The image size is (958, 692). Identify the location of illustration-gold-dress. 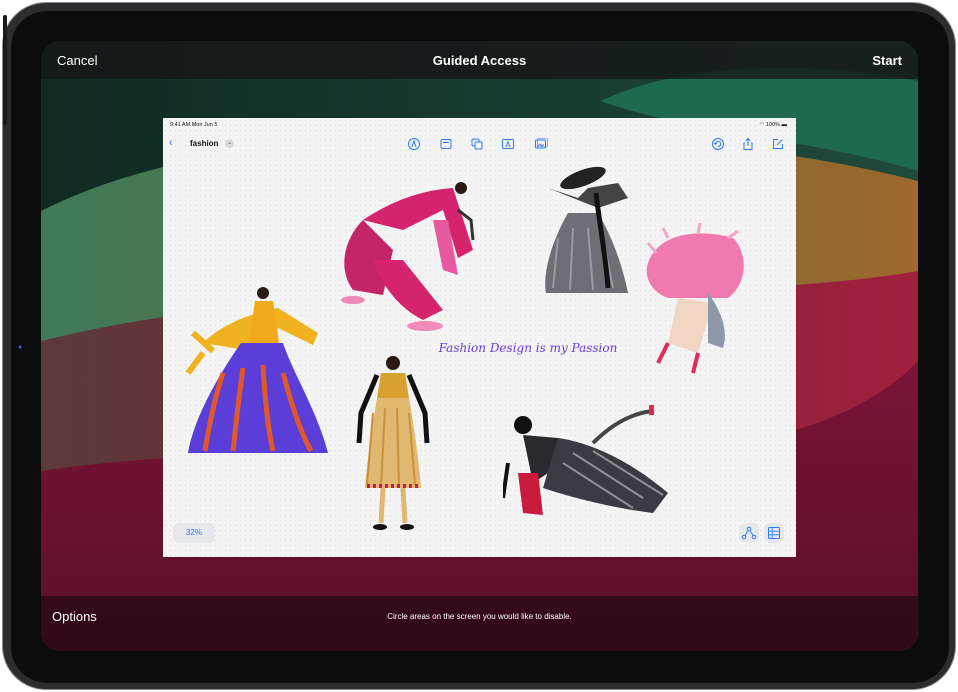
(393, 443).